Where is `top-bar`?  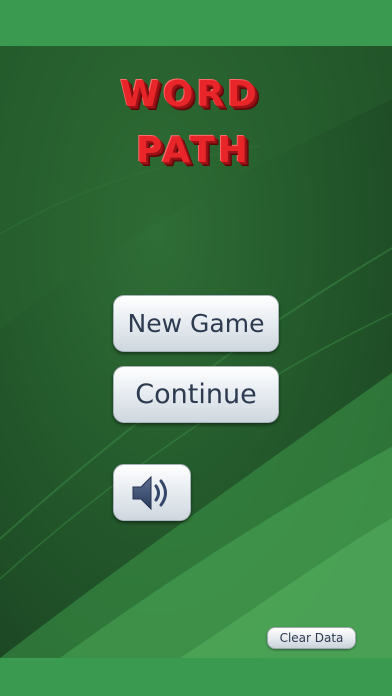
top-bar is located at coordinates (196, 23).